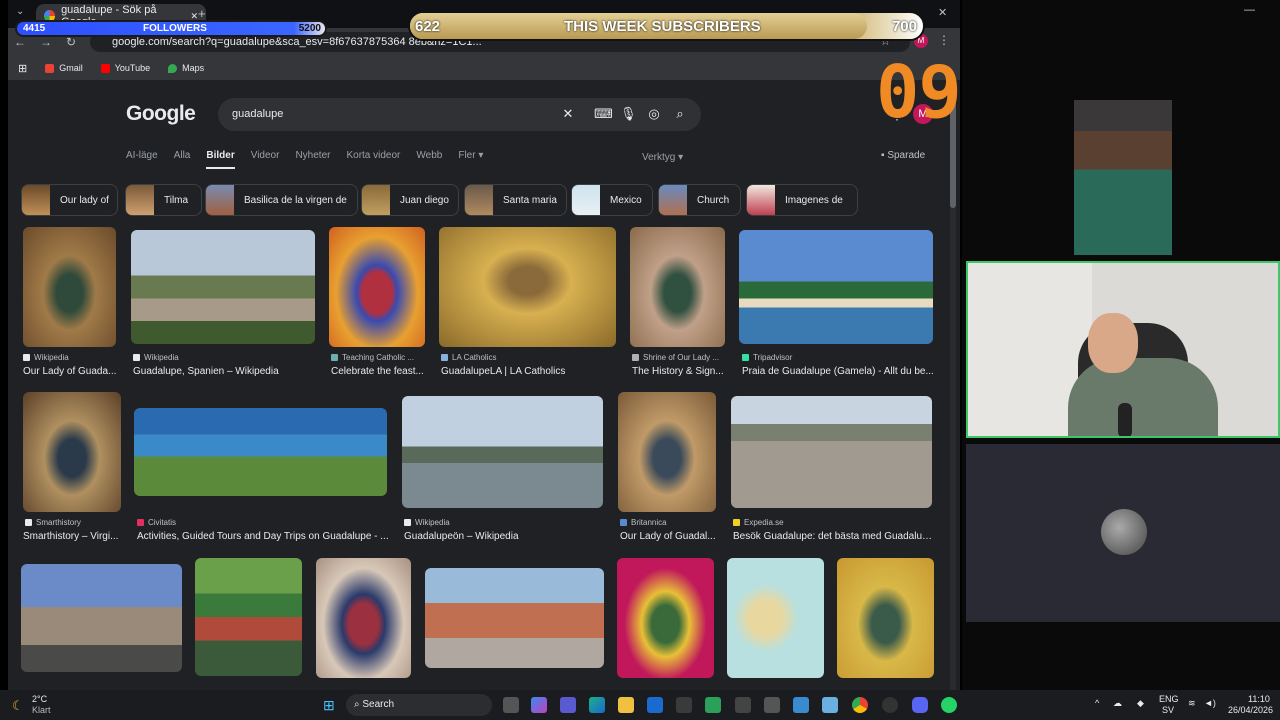 The width and height of the screenshot is (1280, 720). Describe the element at coordinates (142, 159) in the screenshot. I see `tab-ai-mode: AI-läge` at that location.